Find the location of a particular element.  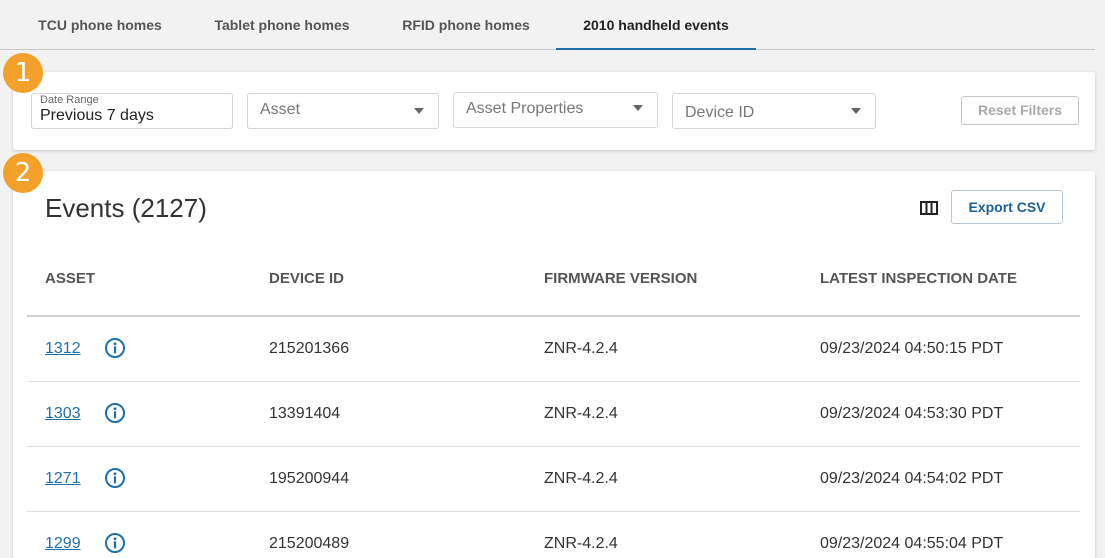

tab-2010-handheld-events: 2010 handheld events is located at coordinates (656, 25).